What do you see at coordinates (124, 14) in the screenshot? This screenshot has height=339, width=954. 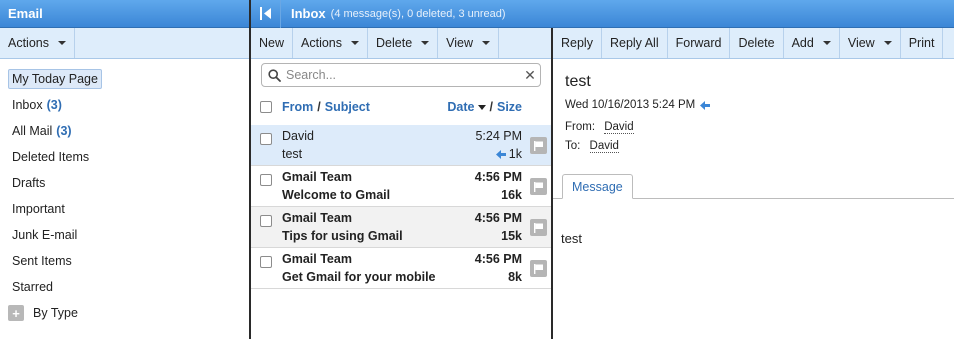 I see `folder-panel-header: Email` at bounding box center [124, 14].